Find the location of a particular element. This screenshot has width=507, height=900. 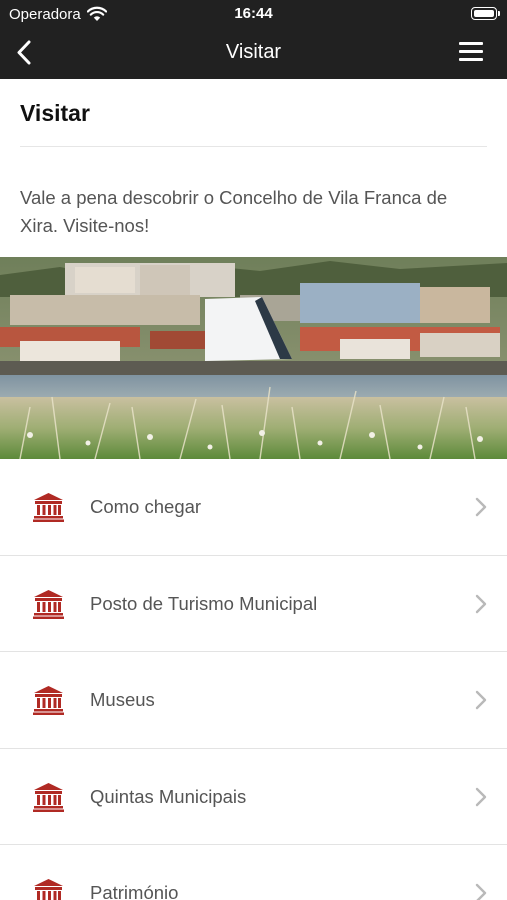

title-divider is located at coordinates (253, 146).